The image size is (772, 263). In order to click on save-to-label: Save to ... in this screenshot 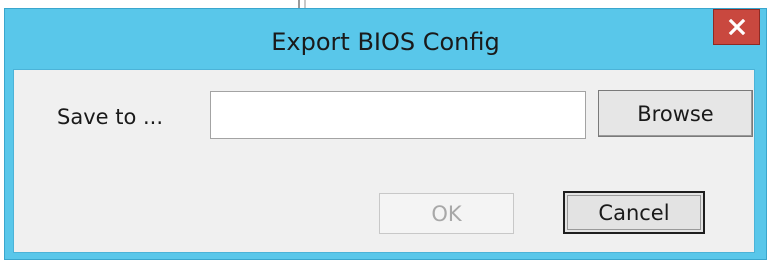, I will do `click(110, 117)`.